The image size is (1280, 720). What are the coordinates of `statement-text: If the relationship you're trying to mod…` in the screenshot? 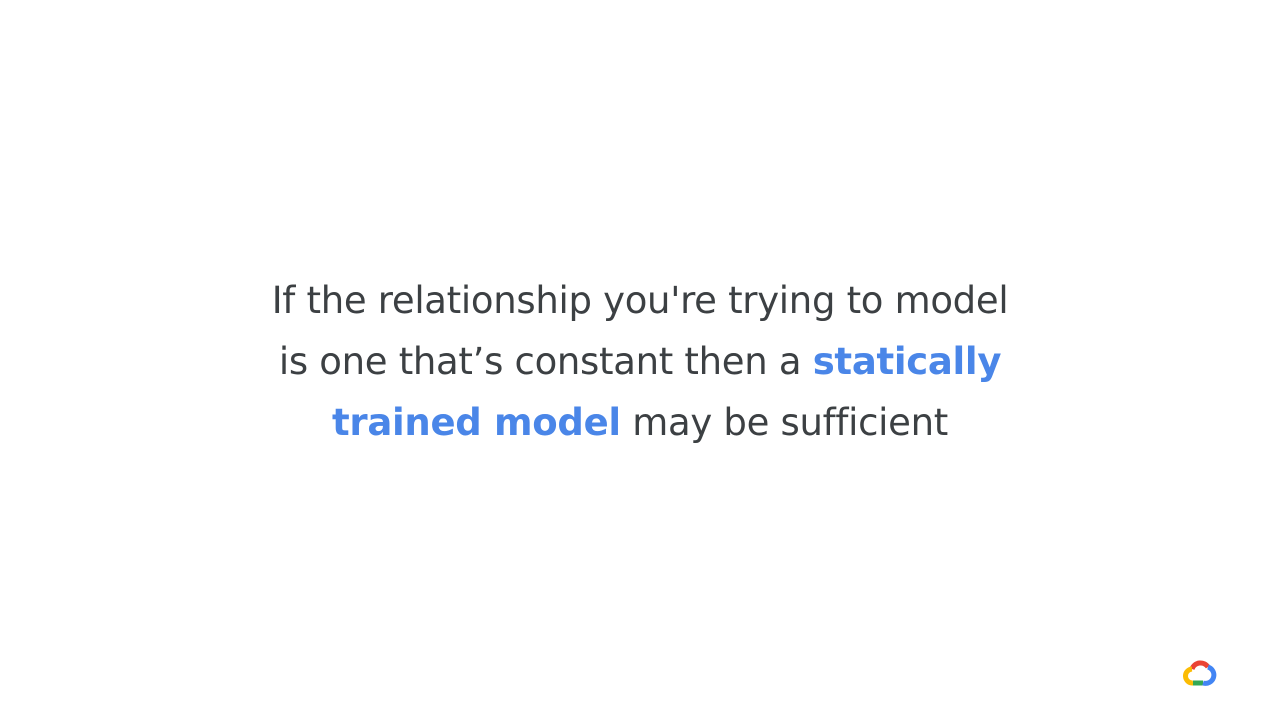 It's located at (640, 300).